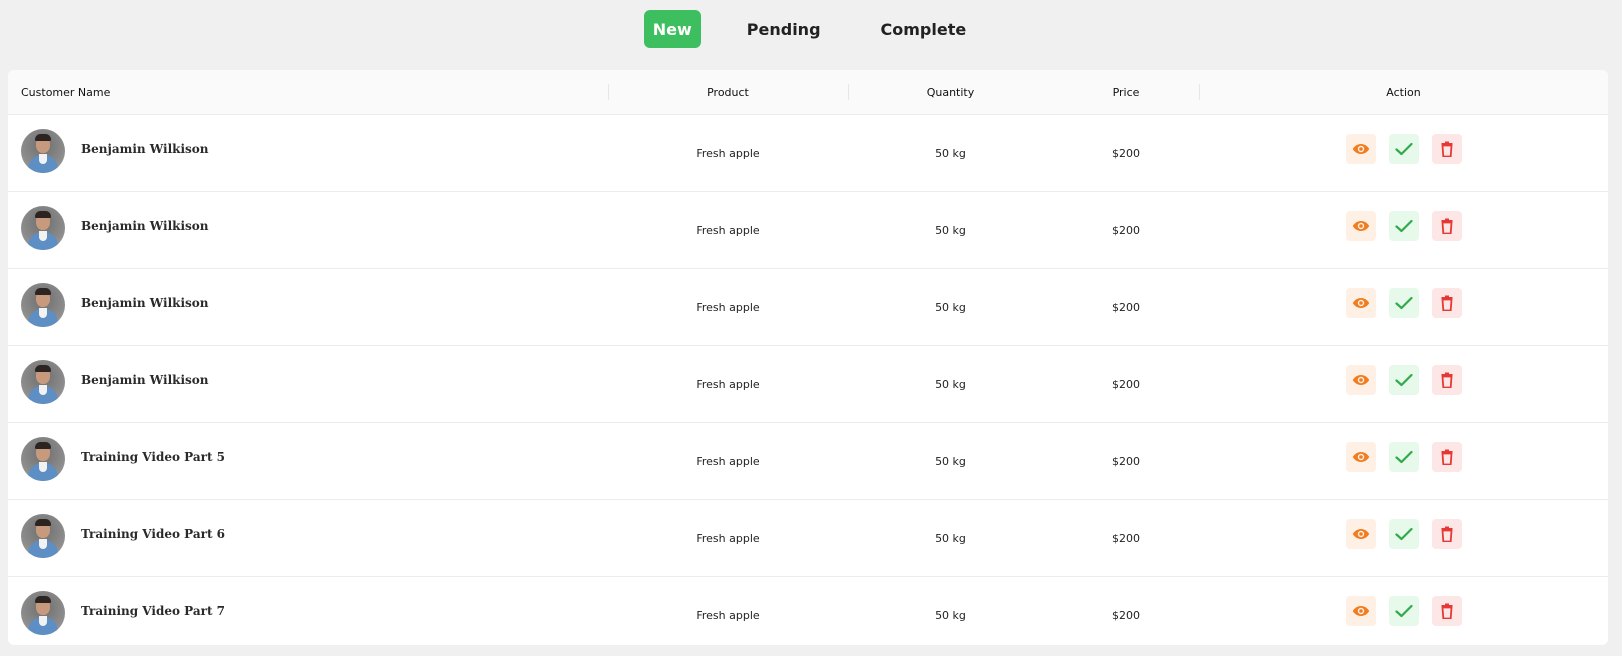 The image size is (1622, 656). What do you see at coordinates (1403, 92) in the screenshot?
I see `header-action: Action` at bounding box center [1403, 92].